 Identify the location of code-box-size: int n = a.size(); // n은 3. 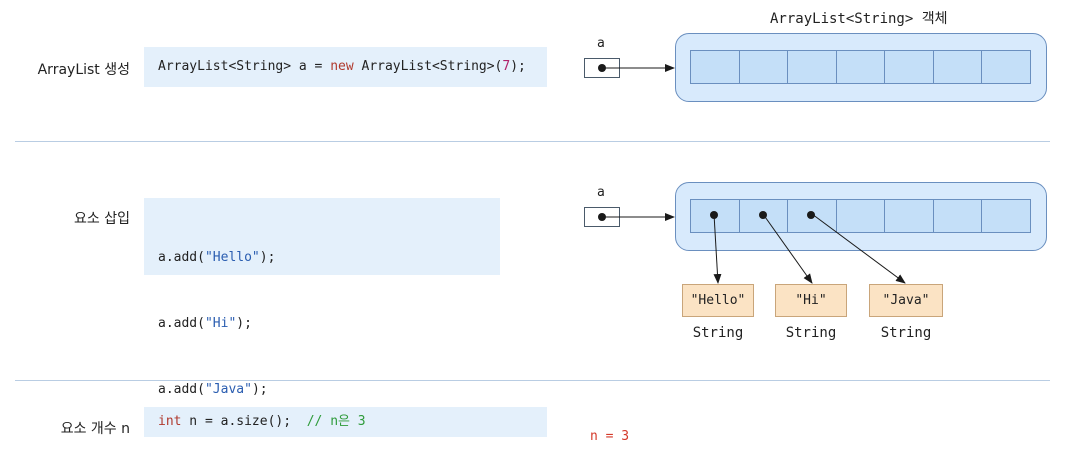
(345, 422).